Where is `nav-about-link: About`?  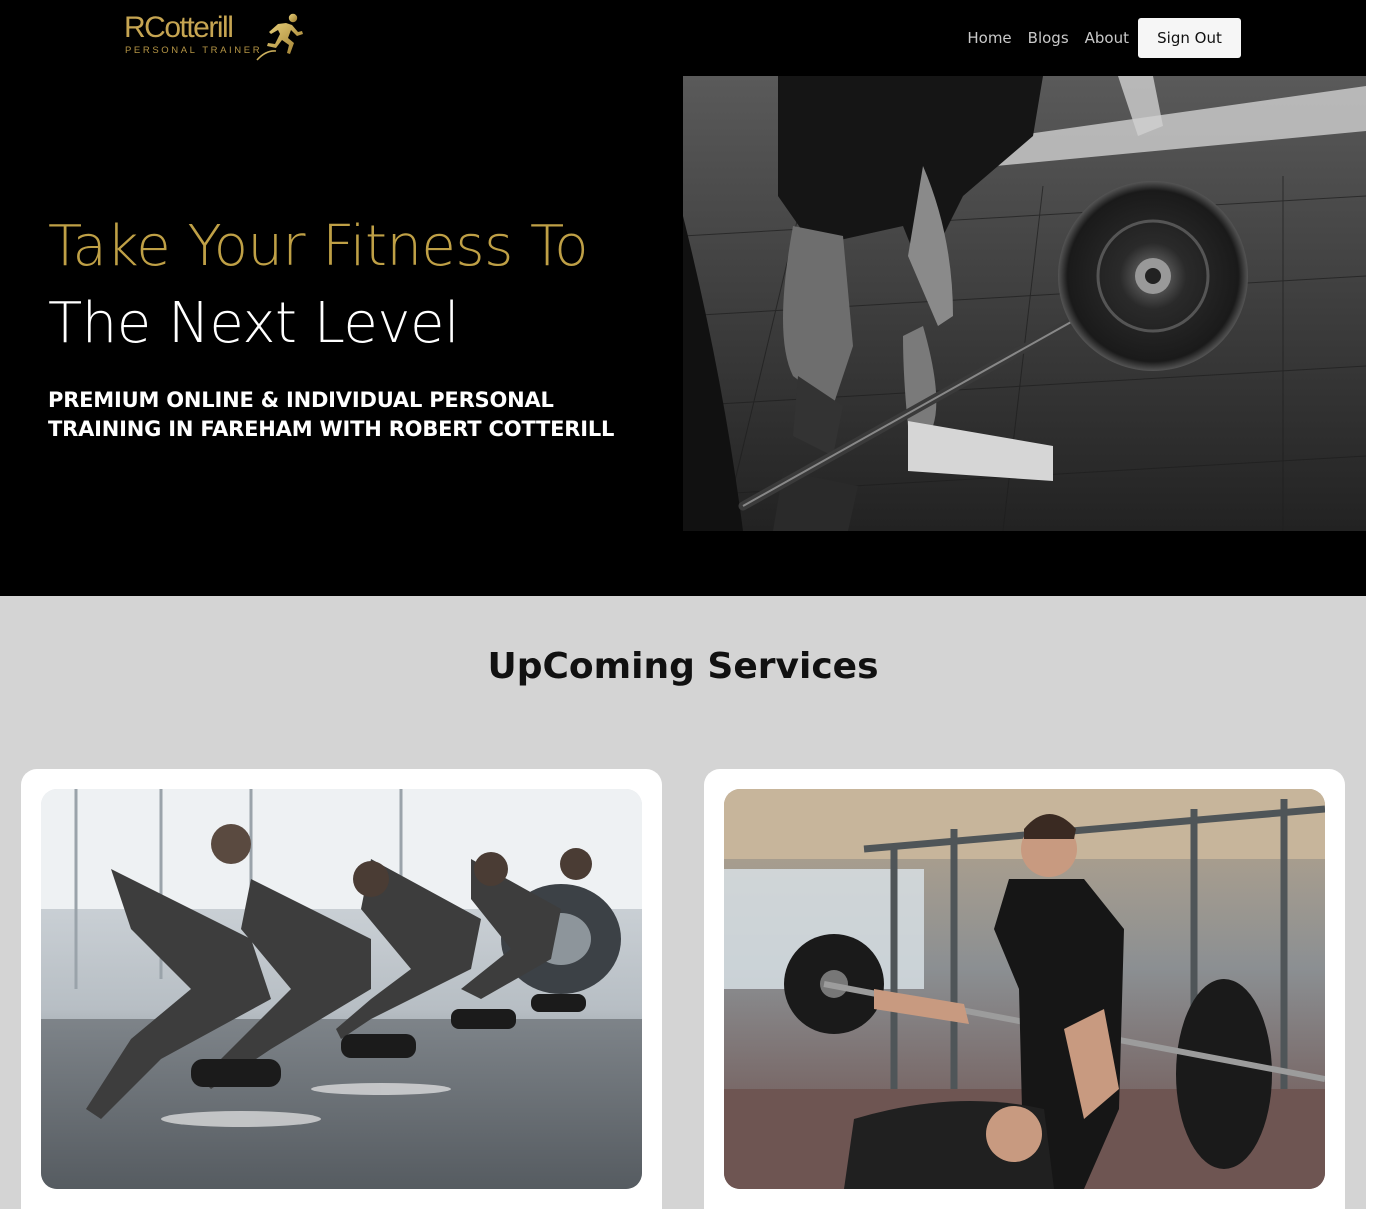 nav-about-link: About is located at coordinates (1107, 38).